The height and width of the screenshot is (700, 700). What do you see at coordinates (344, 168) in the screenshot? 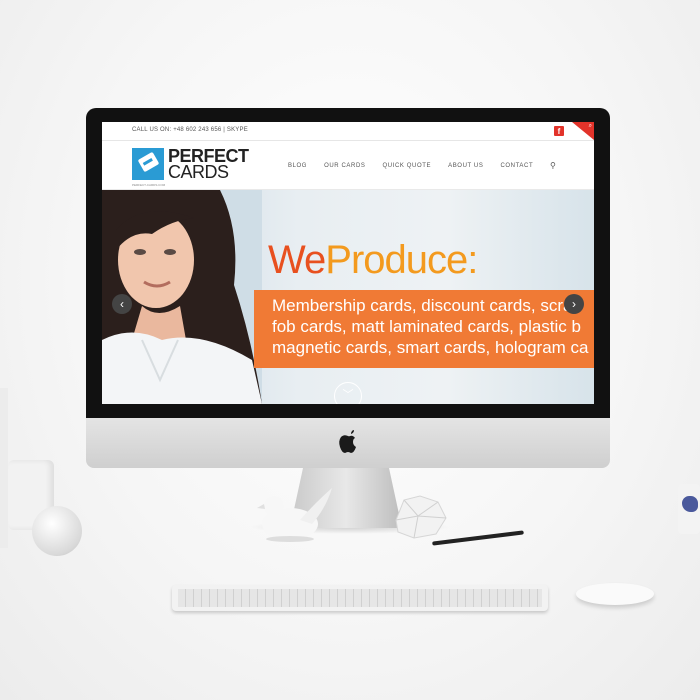
I see `nav-item-our-cards: OUR CARDS` at bounding box center [344, 168].